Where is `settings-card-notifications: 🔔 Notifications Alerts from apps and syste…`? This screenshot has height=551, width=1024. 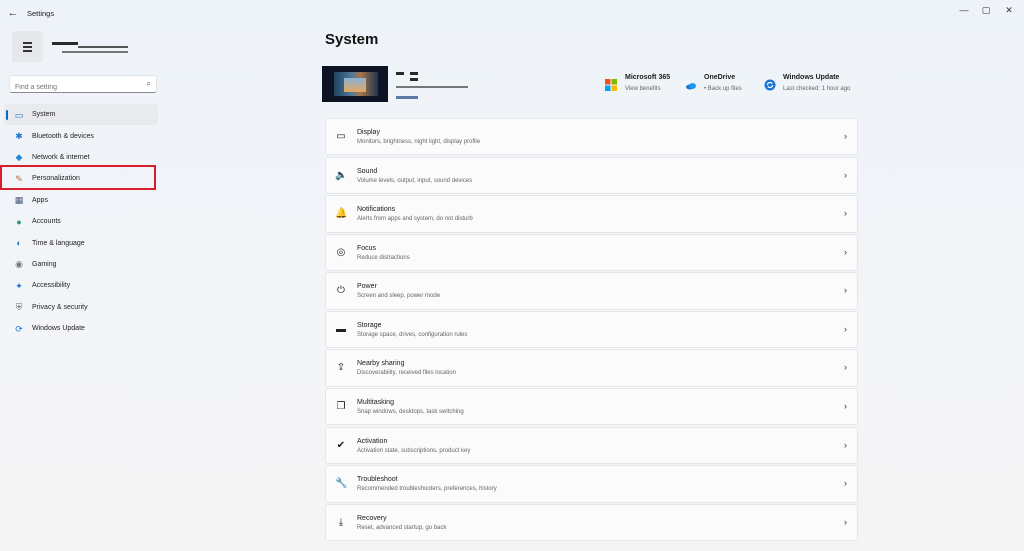
settings-card-notifications: 🔔 Notifications Alerts from apps and syste… is located at coordinates (591, 214).